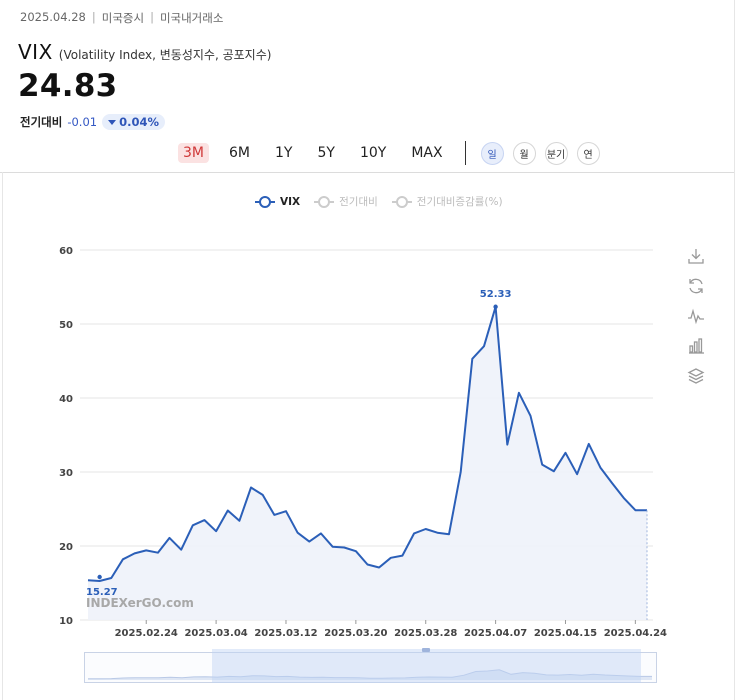 This screenshot has height=700, width=752. What do you see at coordinates (66, 473) in the screenshot?
I see `y-tick-label: 30` at bounding box center [66, 473].